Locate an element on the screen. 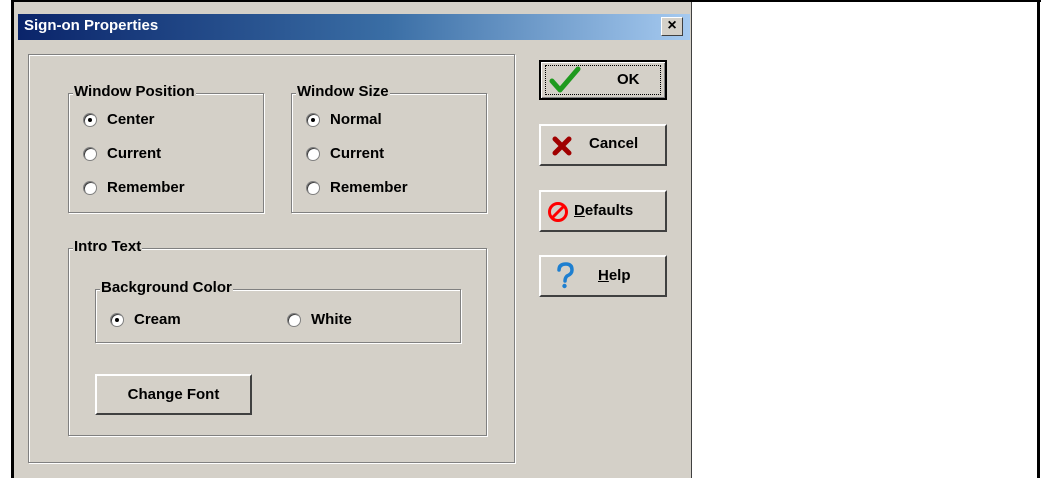 This screenshot has width=1041, height=478. radio-position-current: Current is located at coordinates (122, 153).